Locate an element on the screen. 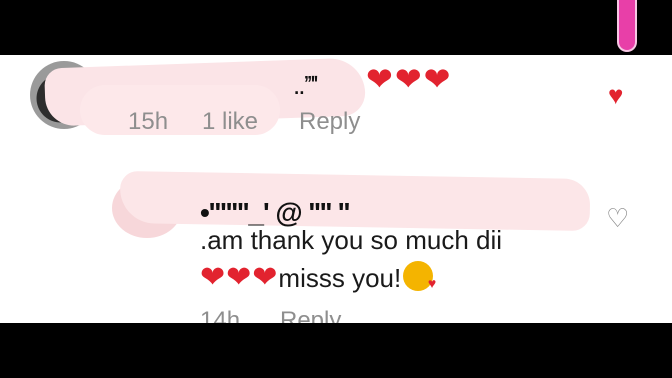  redaction-mark is located at coordinates (355, 201).